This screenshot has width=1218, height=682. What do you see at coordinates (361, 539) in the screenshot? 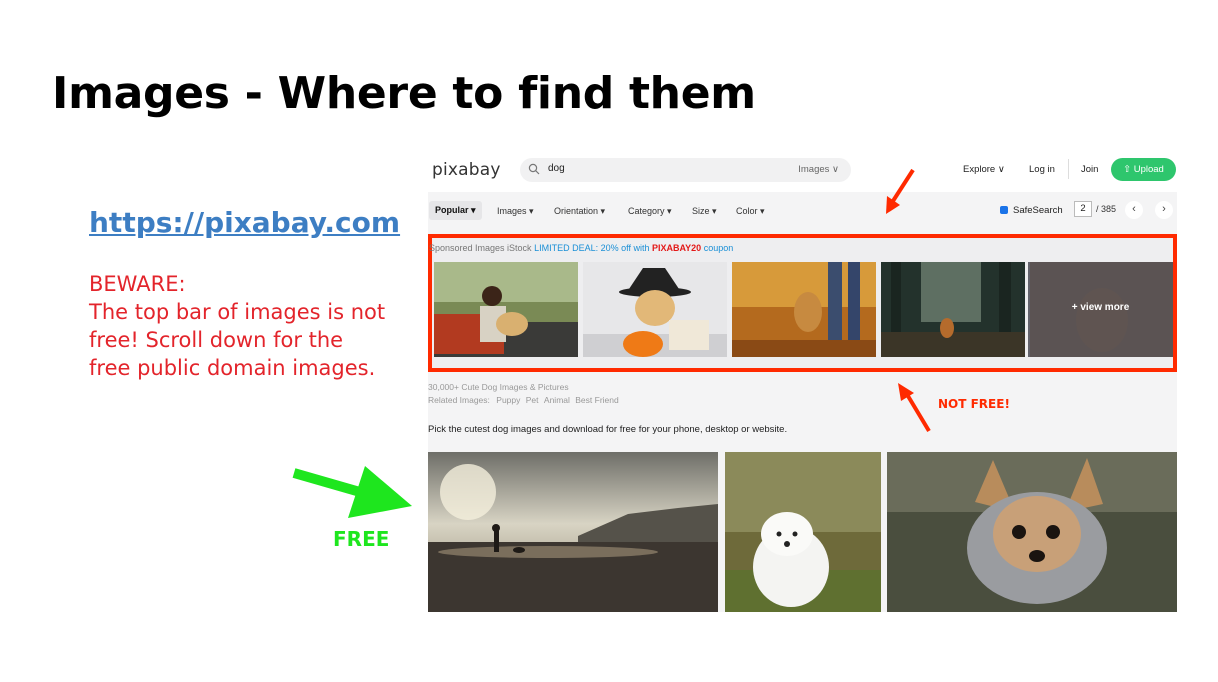
I see `free-label: FREE` at bounding box center [361, 539].